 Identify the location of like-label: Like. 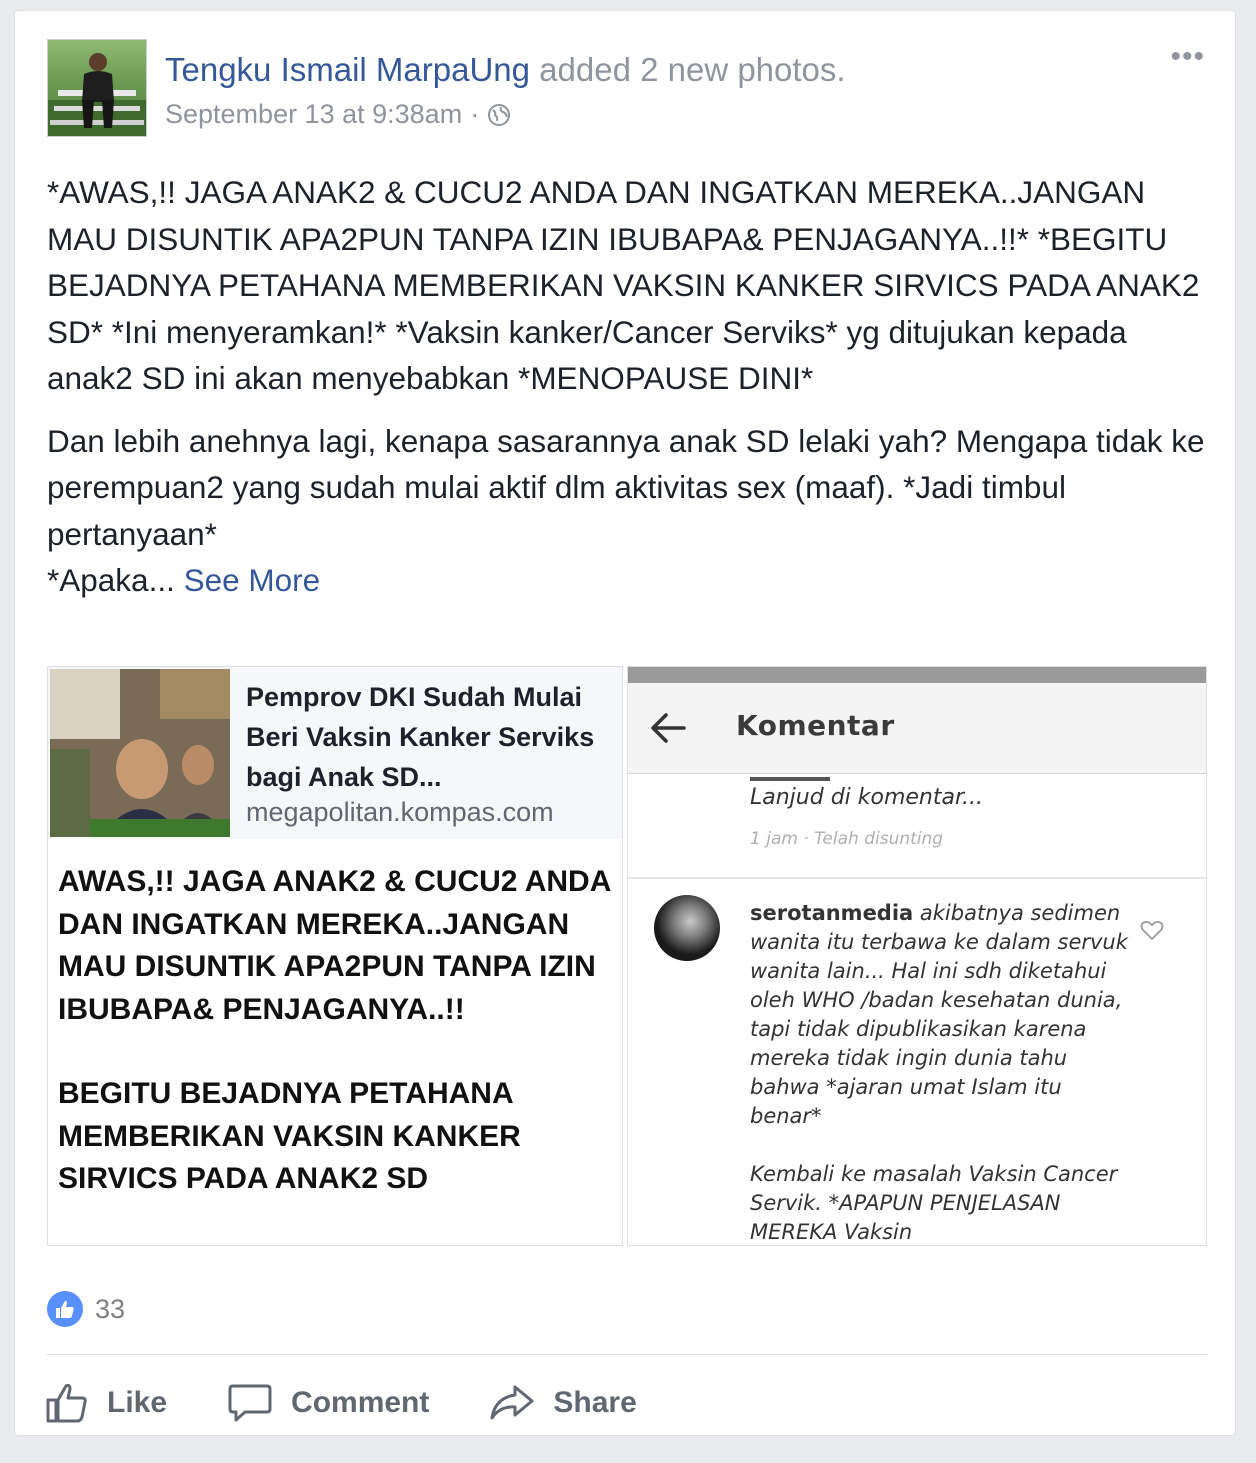
(137, 1402).